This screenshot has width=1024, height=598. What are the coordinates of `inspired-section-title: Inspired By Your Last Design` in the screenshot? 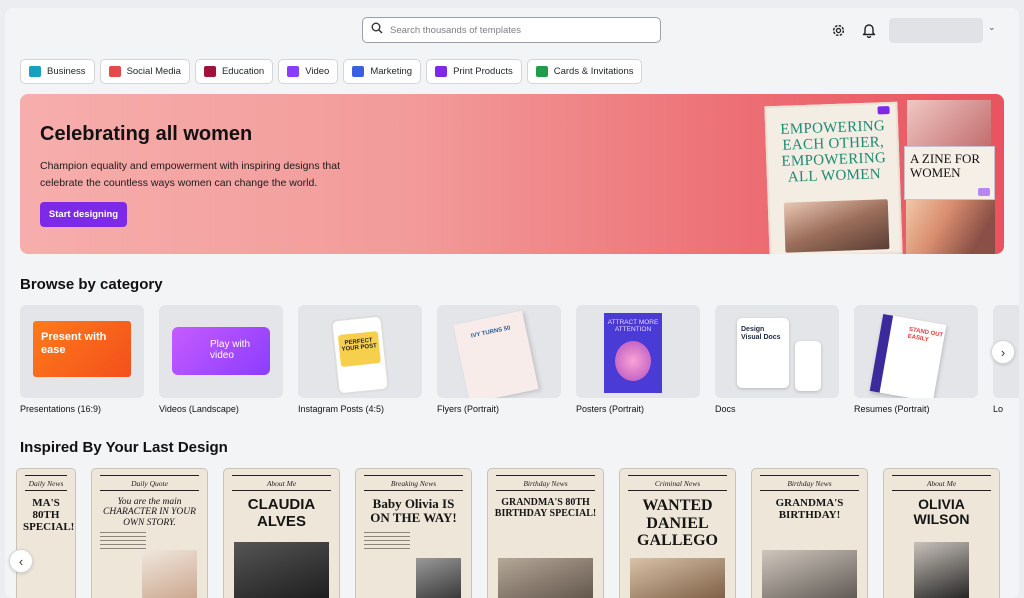 It's located at (124, 447).